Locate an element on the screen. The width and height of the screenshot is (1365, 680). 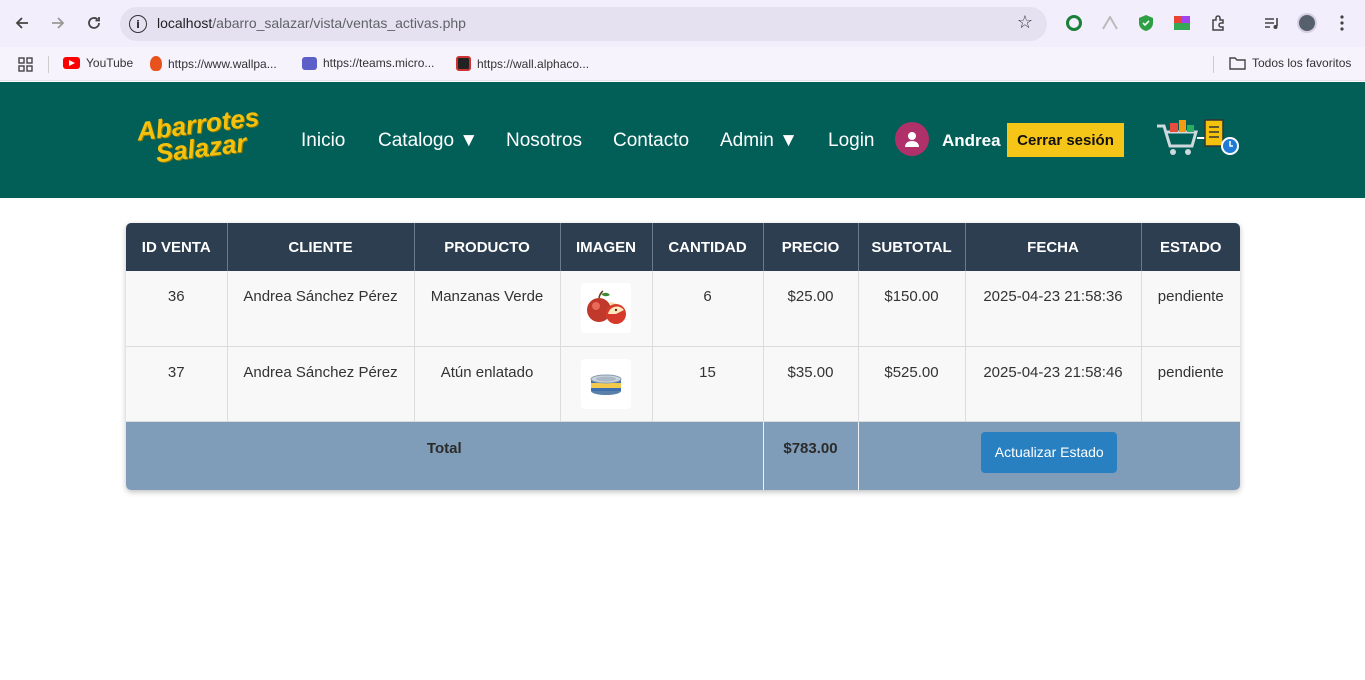
nav-admin: Admin ▼ is located at coordinates (759, 141).